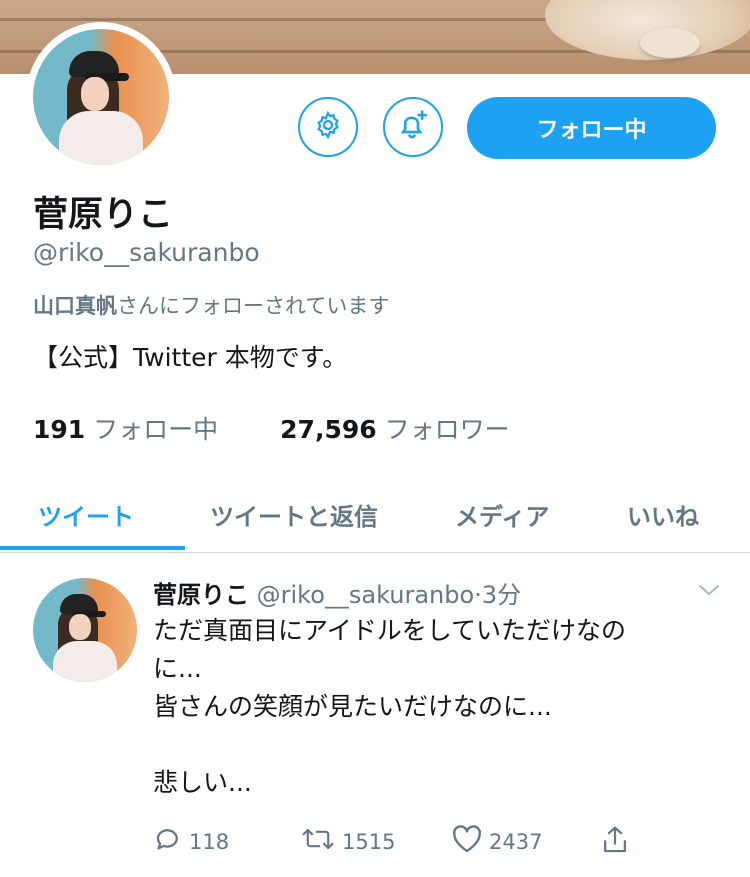 The width and height of the screenshot is (750, 877). I want to click on share-icon, so click(615, 842).